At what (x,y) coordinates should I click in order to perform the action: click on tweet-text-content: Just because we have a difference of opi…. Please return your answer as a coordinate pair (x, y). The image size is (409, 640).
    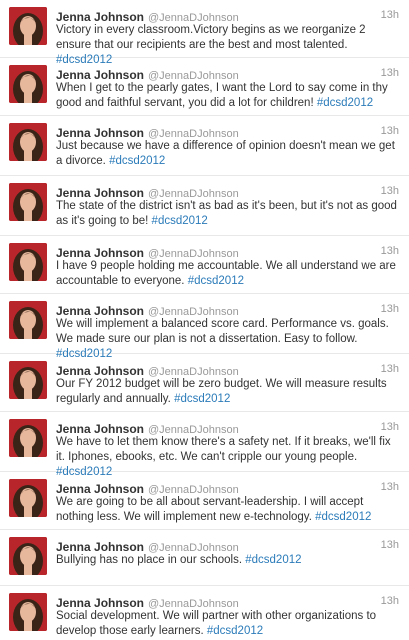
    Looking at the image, I should click on (225, 153).